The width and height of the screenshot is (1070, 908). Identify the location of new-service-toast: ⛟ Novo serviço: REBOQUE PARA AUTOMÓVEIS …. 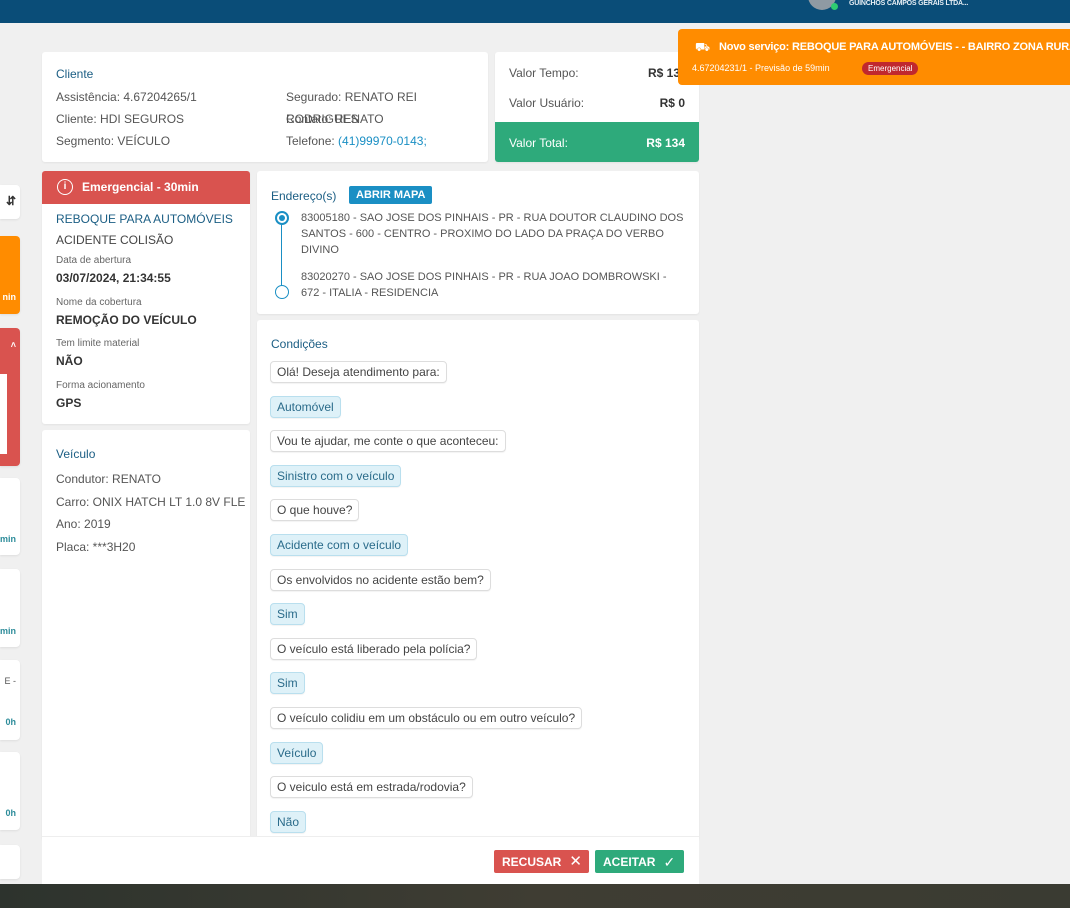
(874, 57).